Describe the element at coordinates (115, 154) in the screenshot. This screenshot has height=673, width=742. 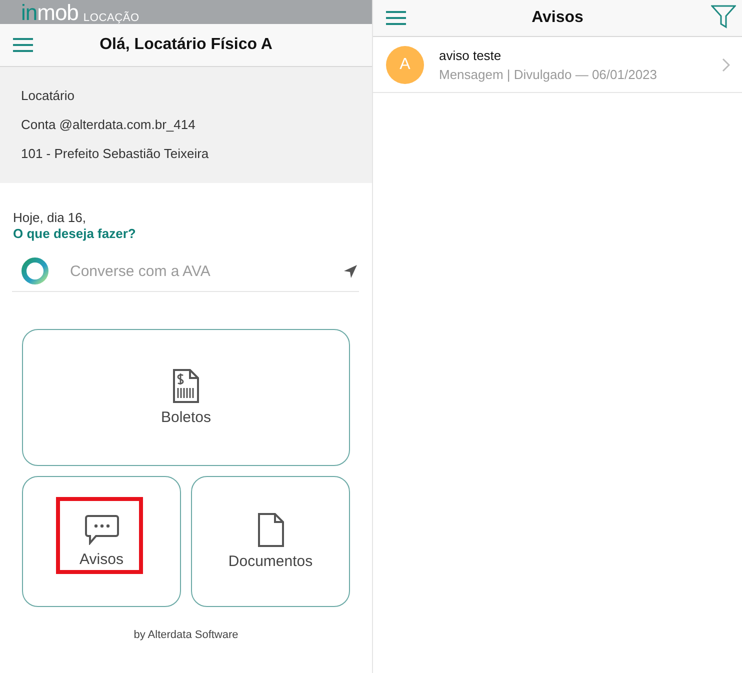
I see `account-info: 101 - Prefeito Sebastião Teixeira` at that location.